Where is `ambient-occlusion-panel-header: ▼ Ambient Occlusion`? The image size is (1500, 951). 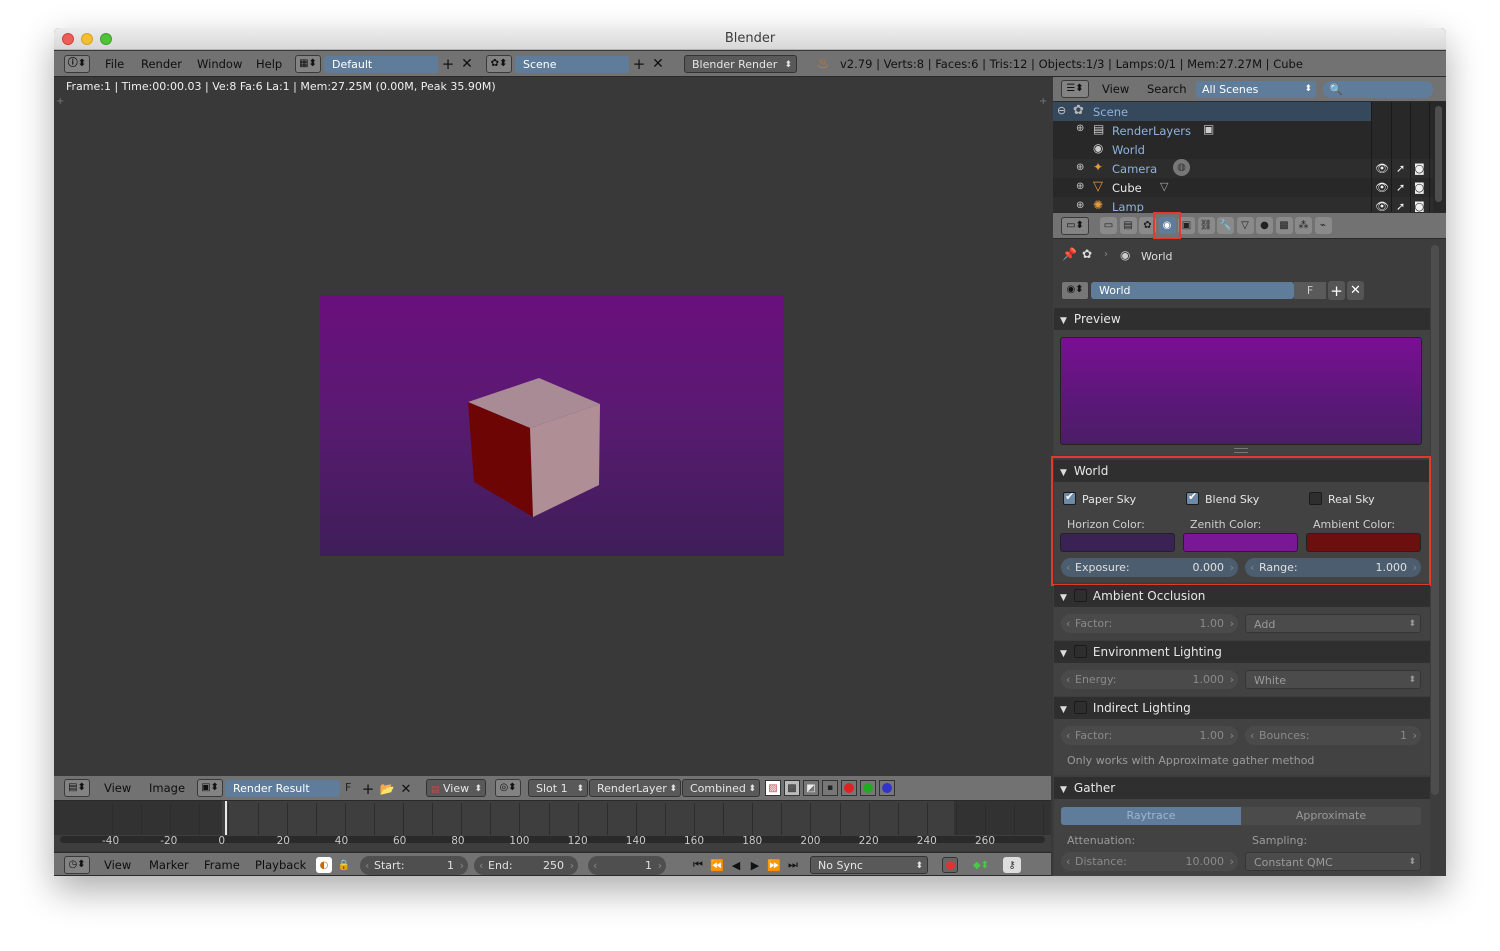
ambient-occlusion-panel-header: ▼ Ambient Occlusion is located at coordinates (1242, 596).